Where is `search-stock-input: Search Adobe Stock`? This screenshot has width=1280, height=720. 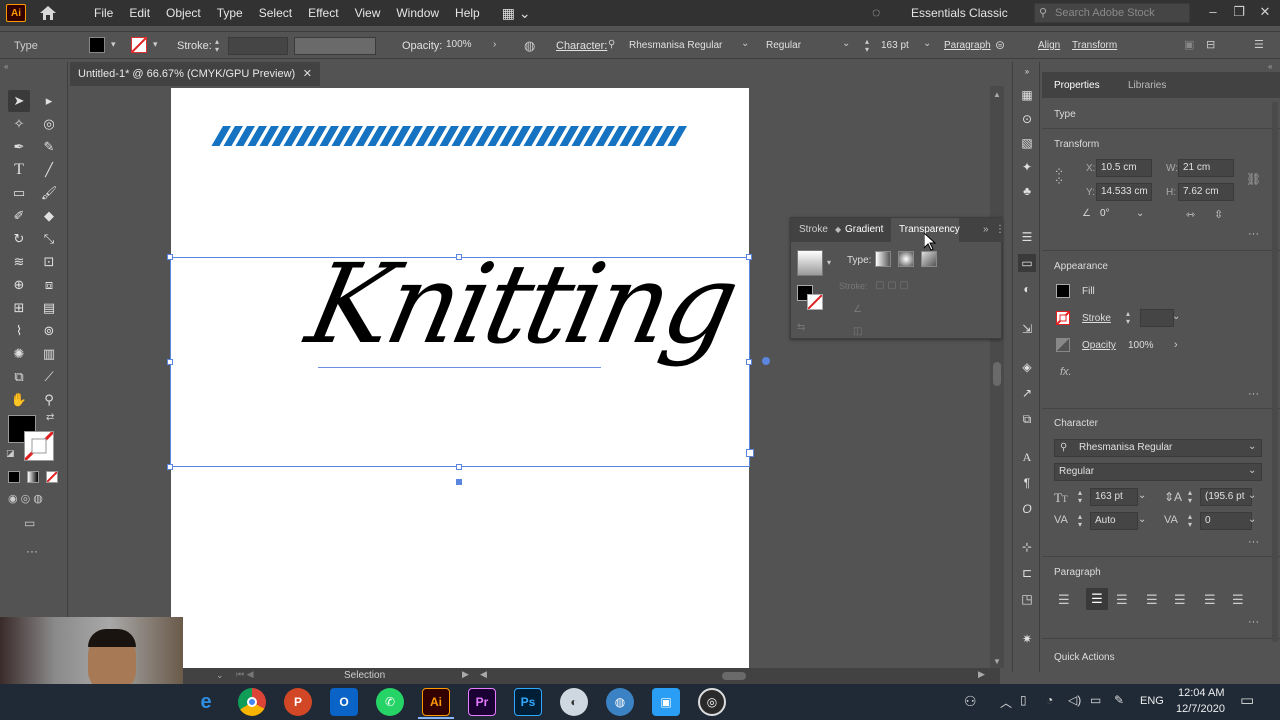 search-stock-input: Search Adobe Stock is located at coordinates (1112, 13).